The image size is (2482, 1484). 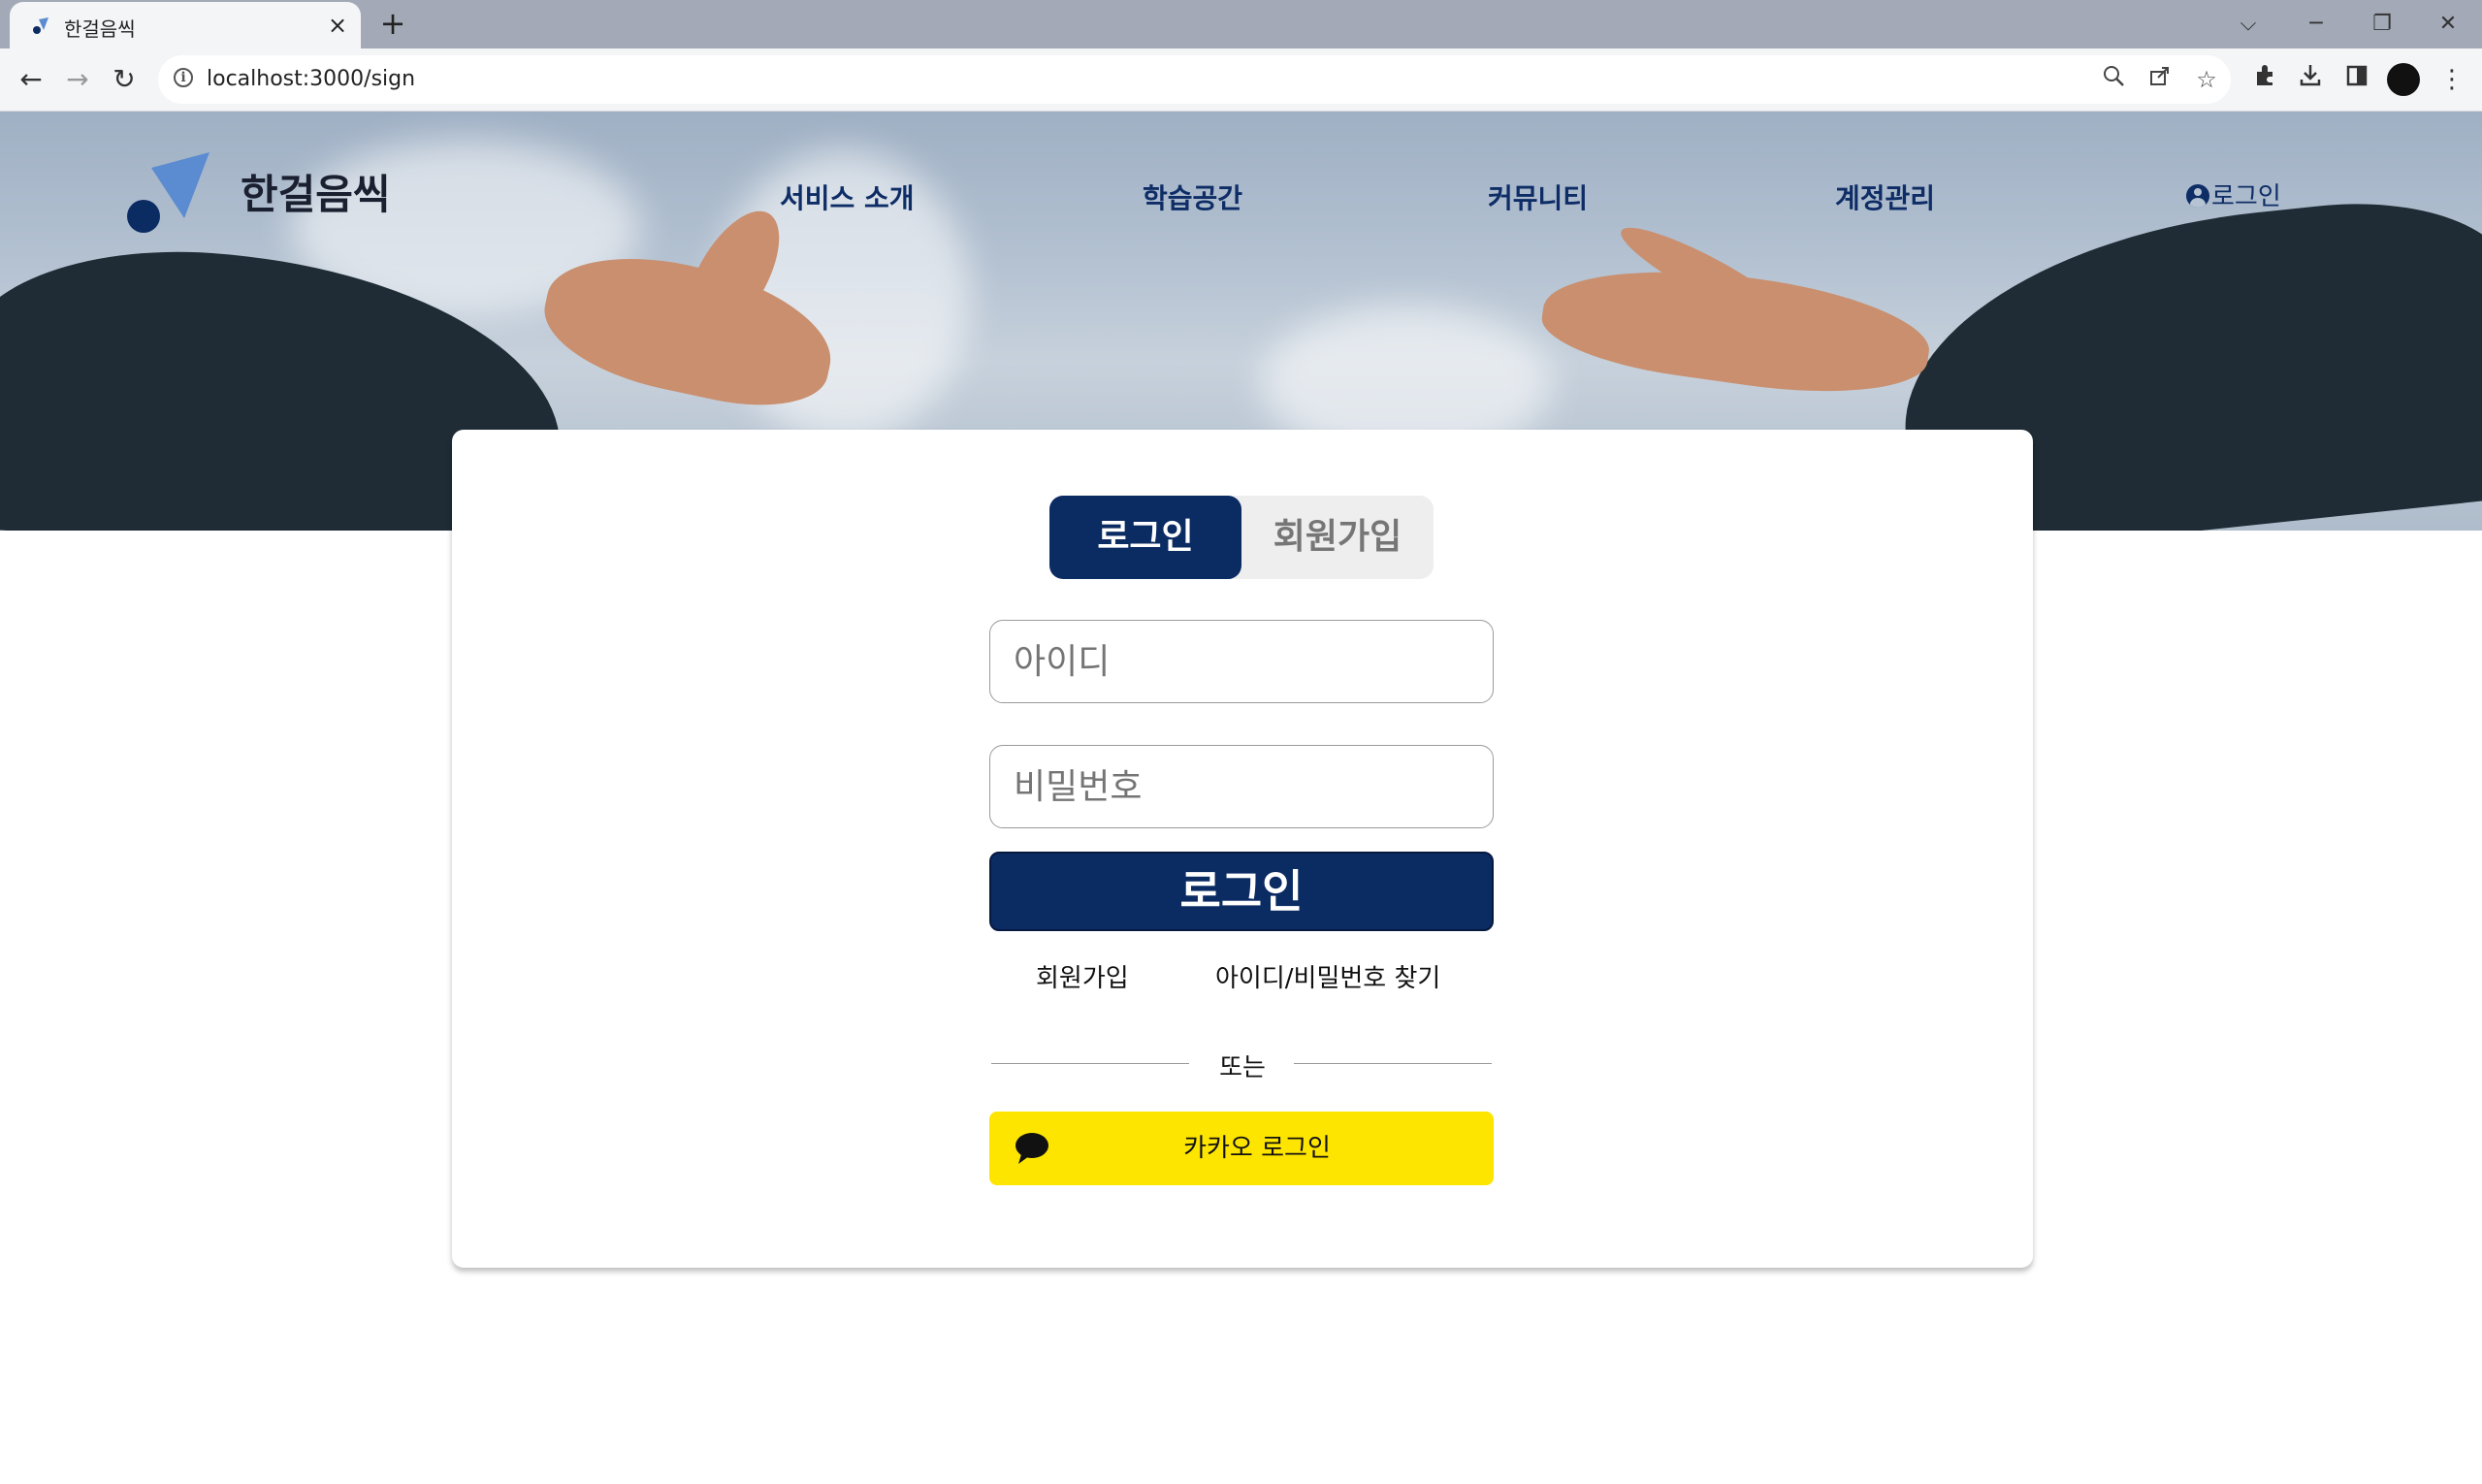 I want to click on restore-button: ❐, so click(x=2382, y=24).